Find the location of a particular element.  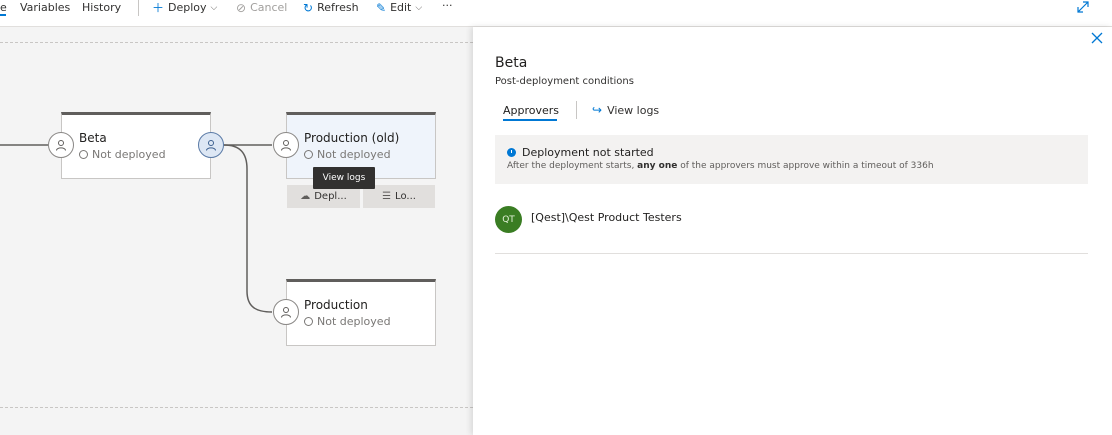

logs-icon: ☰ is located at coordinates (387, 196).